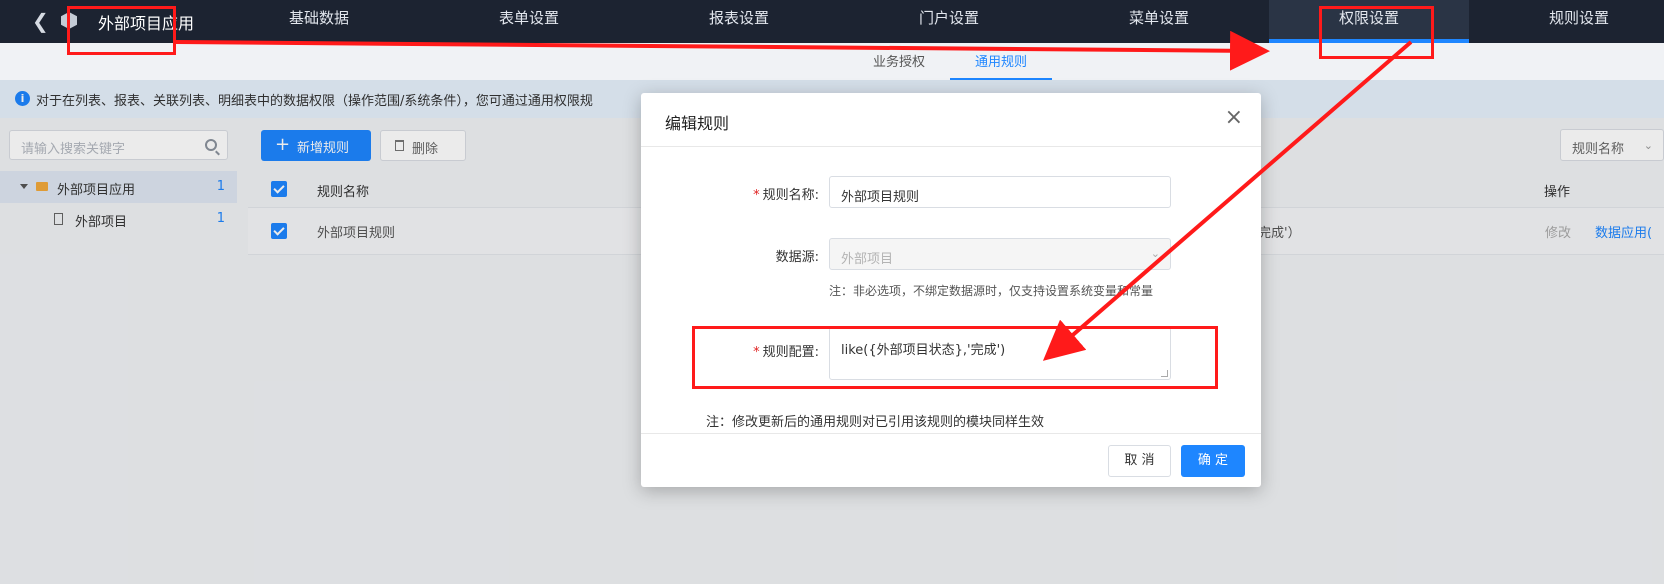 Image resolution: width=1664 pixels, height=584 pixels. Describe the element at coordinates (40, 21) in the screenshot. I see `back-arrow-icon: ❮` at that location.